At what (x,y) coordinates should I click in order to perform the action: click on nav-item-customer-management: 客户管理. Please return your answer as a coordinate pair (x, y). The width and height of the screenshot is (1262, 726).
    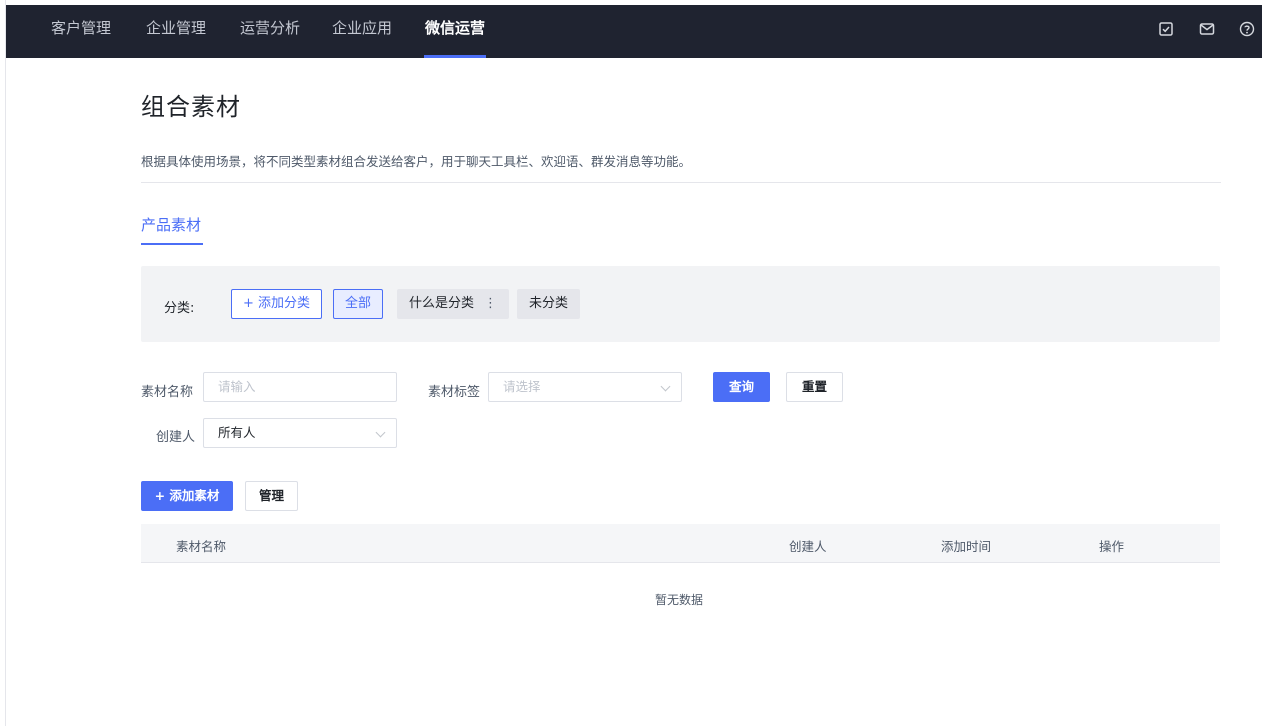
    Looking at the image, I should click on (81, 31).